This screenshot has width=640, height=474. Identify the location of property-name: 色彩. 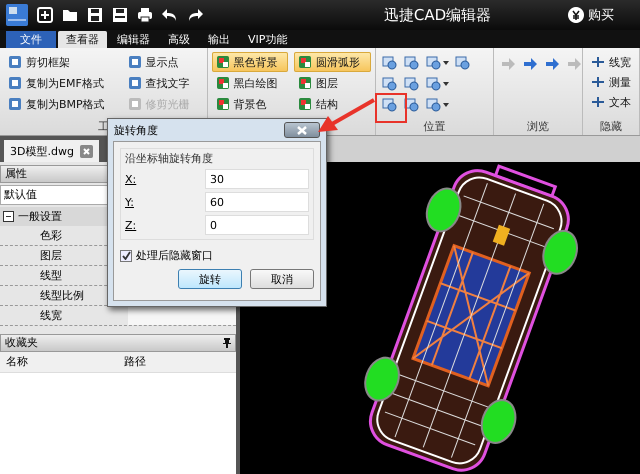
(51, 236).